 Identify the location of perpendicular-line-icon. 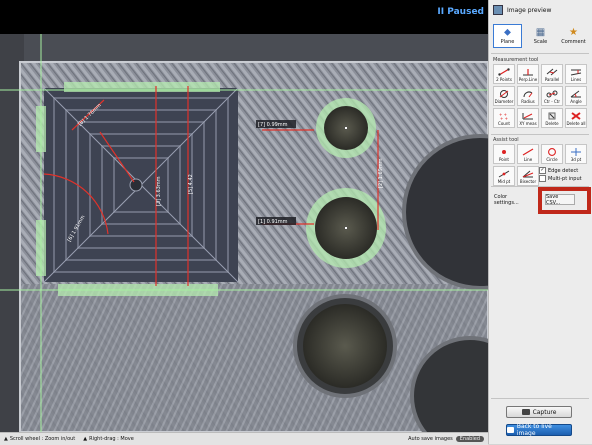
(528, 72).